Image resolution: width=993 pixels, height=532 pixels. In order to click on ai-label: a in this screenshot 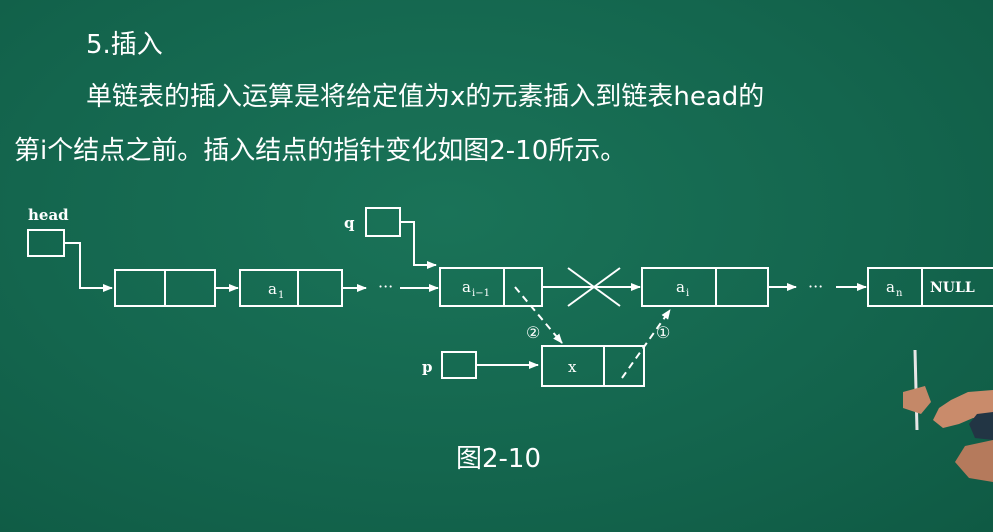, I will do `click(680, 287)`.